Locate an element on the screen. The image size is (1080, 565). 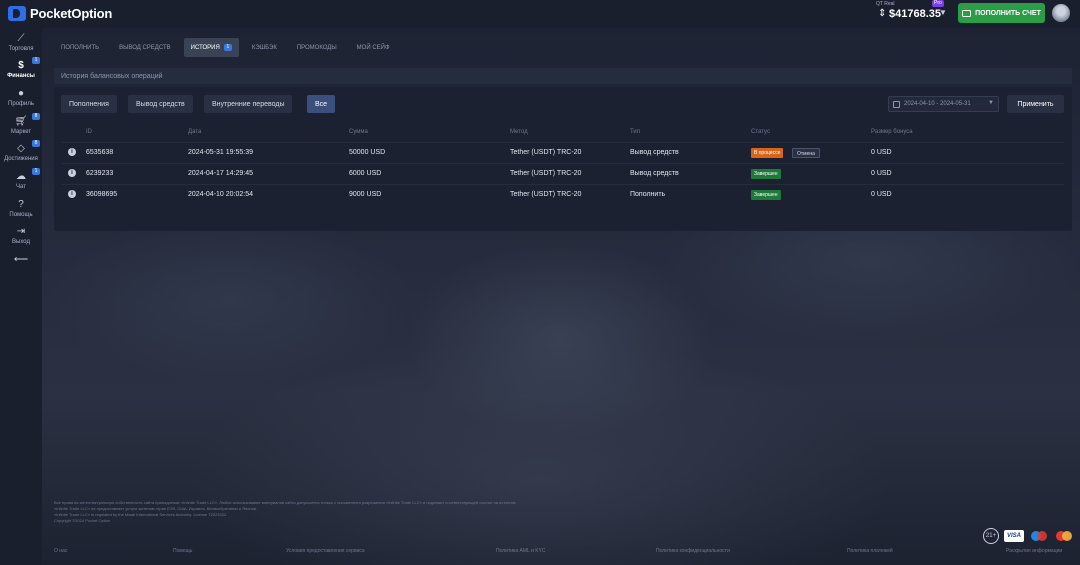
column-header-date: Дата is located at coordinates (195, 132).